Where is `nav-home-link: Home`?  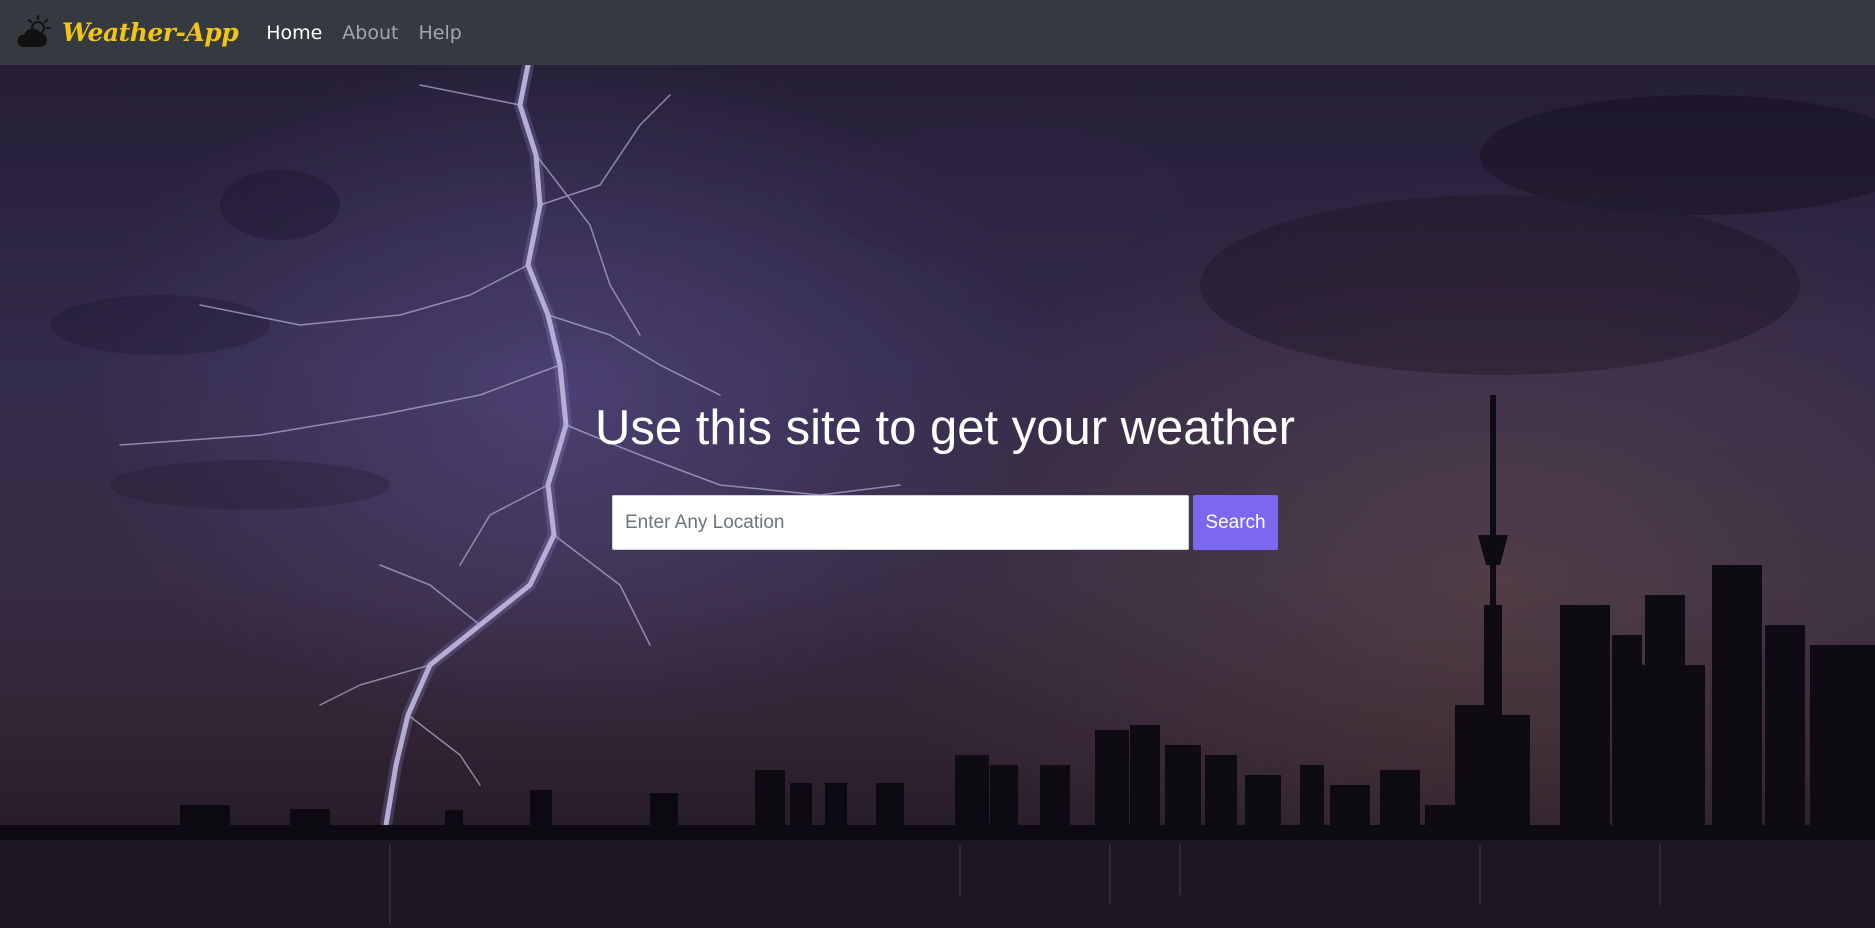 nav-home-link: Home is located at coordinates (294, 33).